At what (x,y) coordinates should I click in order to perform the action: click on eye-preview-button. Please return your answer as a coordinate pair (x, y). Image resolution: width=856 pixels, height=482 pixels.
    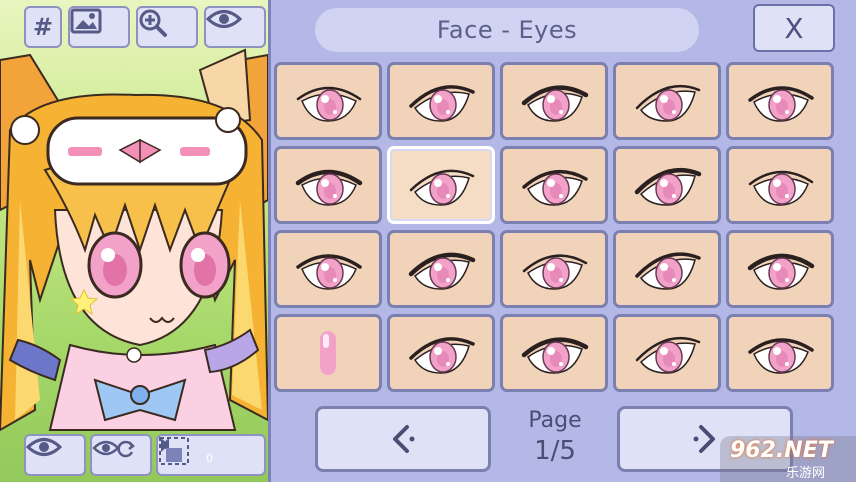
    Looking at the image, I should click on (55, 455).